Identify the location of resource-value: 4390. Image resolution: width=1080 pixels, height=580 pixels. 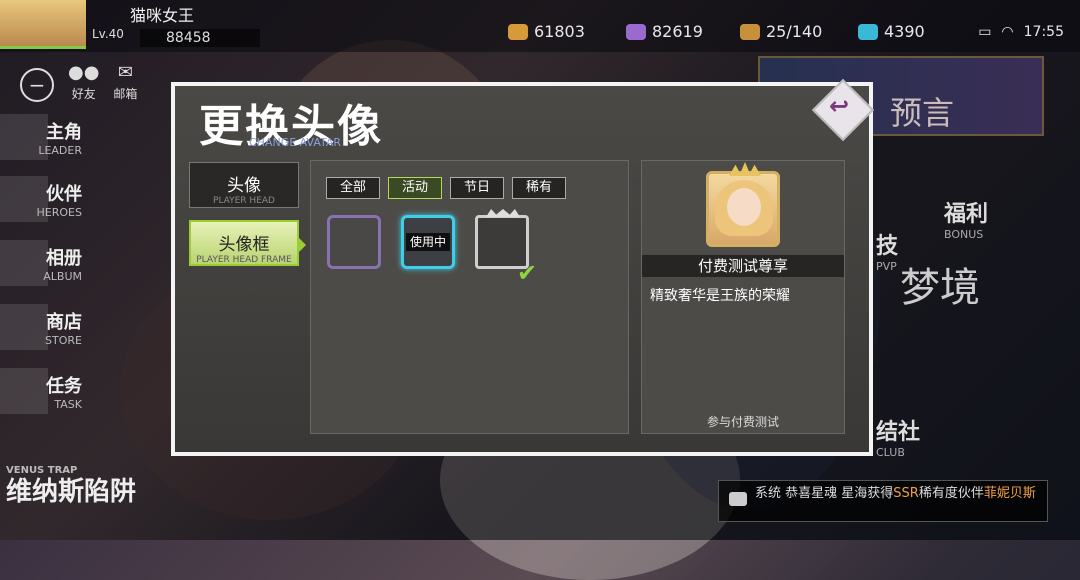
(904, 31).